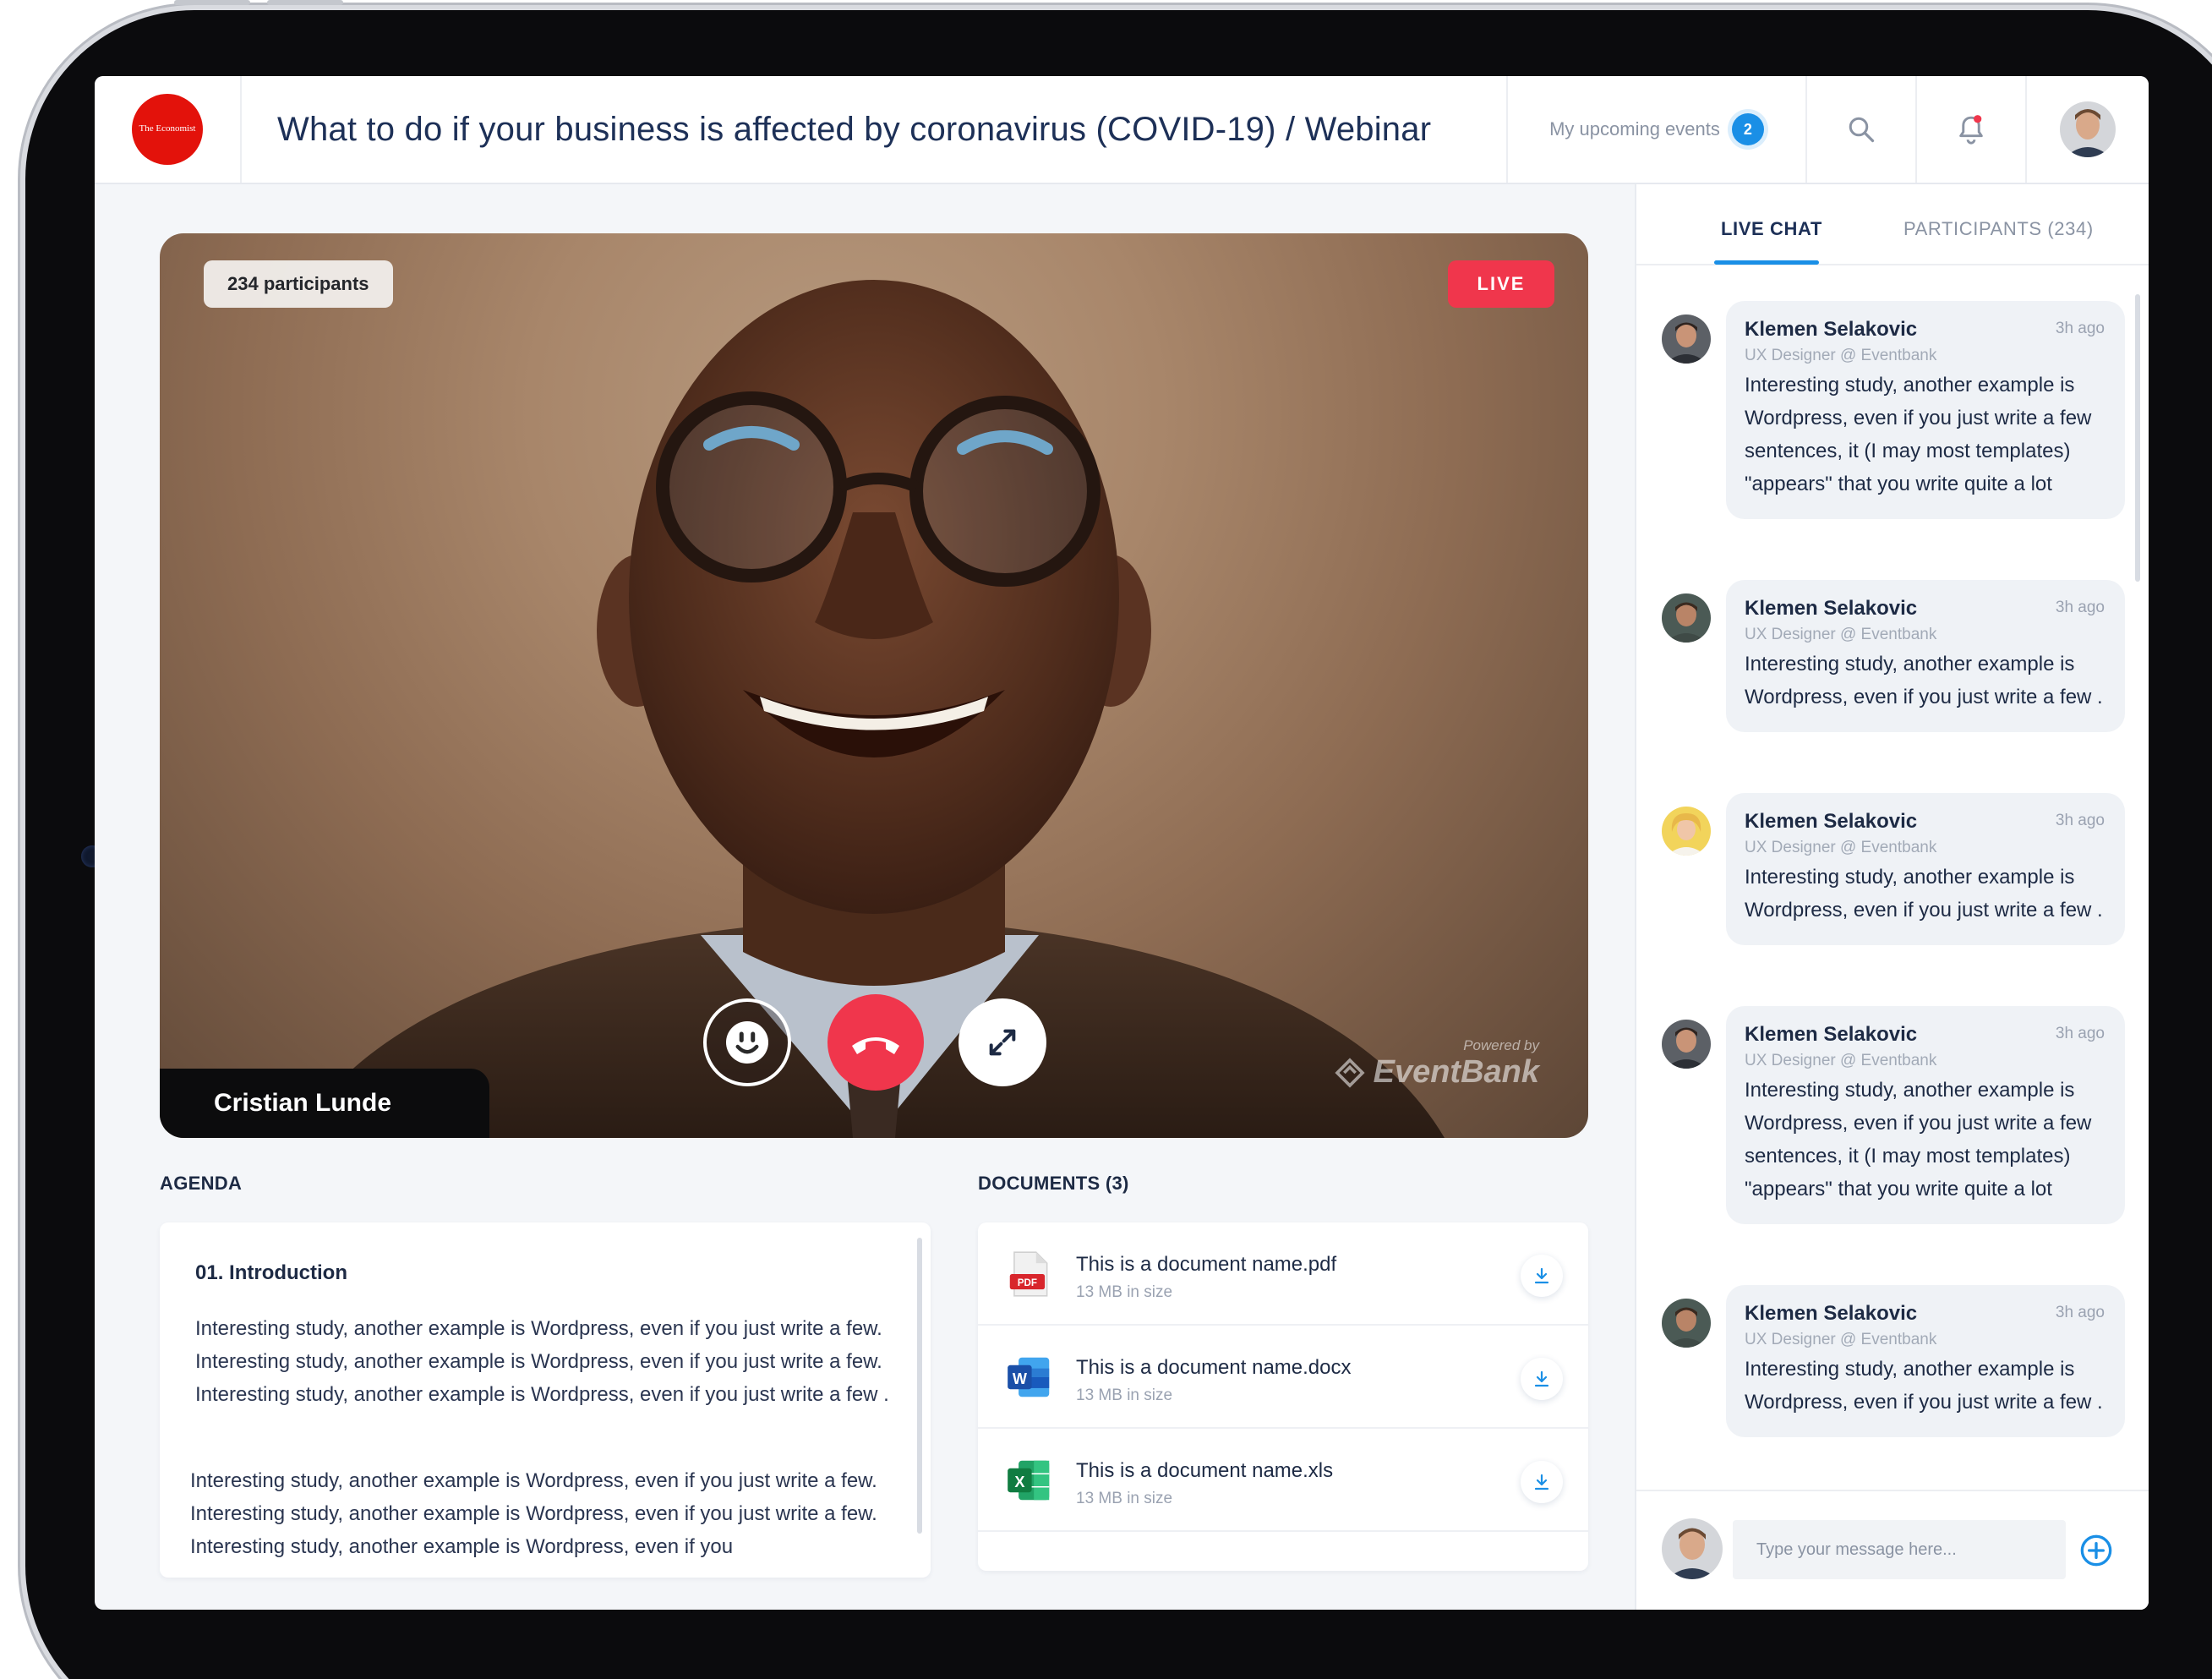 The height and width of the screenshot is (1679, 2212). Describe the element at coordinates (201, 1184) in the screenshot. I see `agenda-title: AGENDA` at that location.